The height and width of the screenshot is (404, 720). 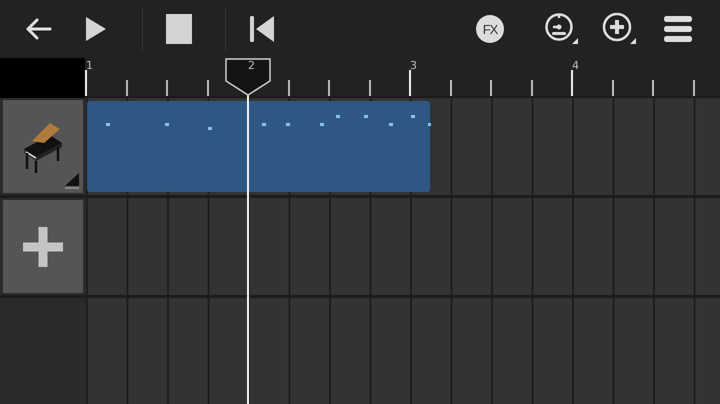 What do you see at coordinates (38, 29) in the screenshot?
I see `back-icon` at bounding box center [38, 29].